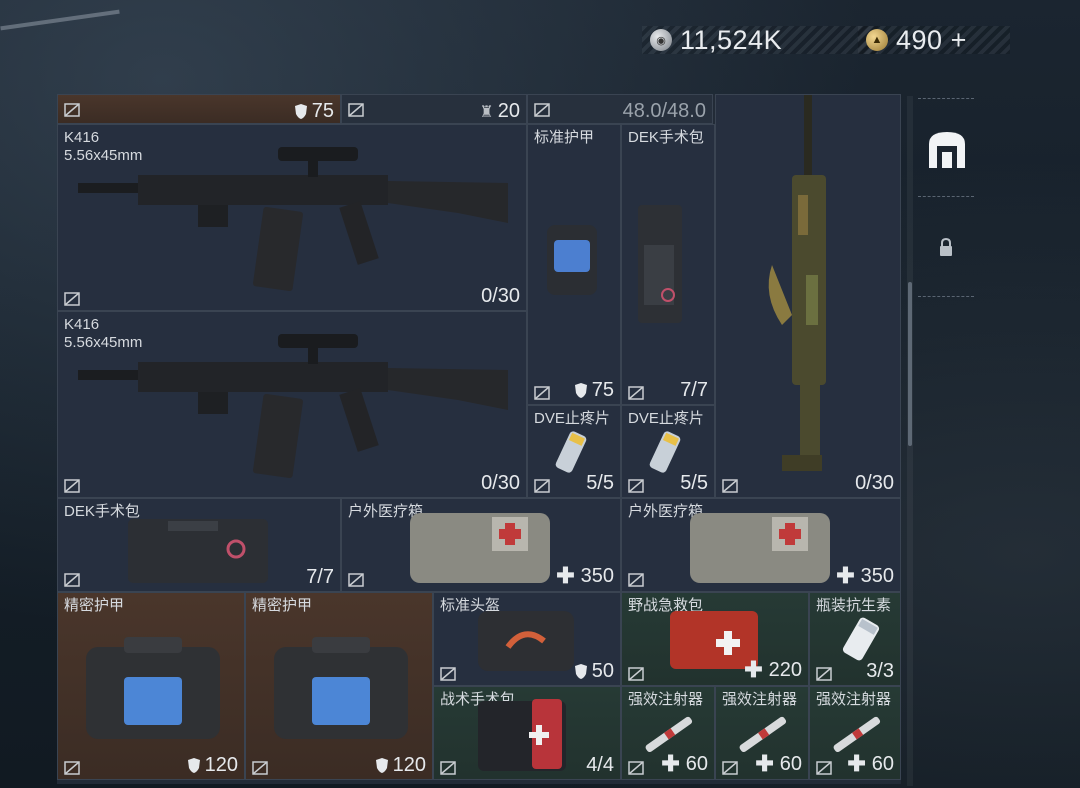  I want to click on camo-rifle-item: 0/30, so click(808, 296).